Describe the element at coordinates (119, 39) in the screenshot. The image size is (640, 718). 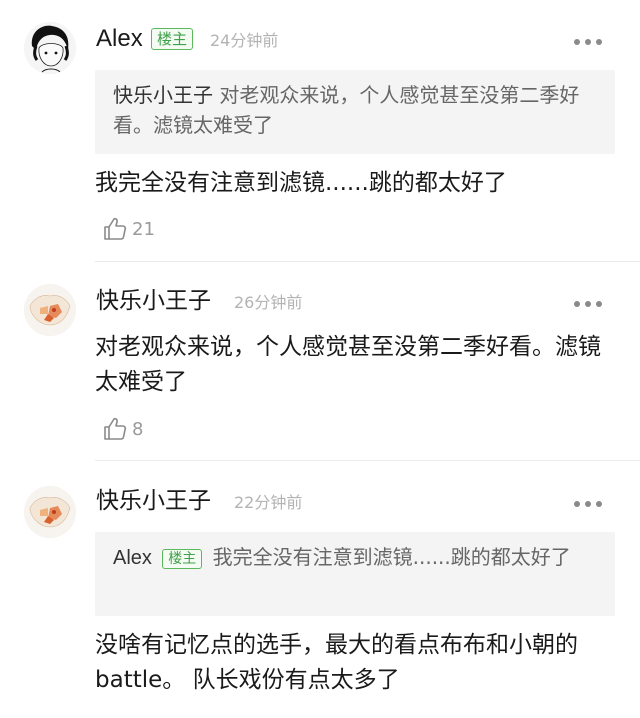
I see `author-name: Alex` at that location.